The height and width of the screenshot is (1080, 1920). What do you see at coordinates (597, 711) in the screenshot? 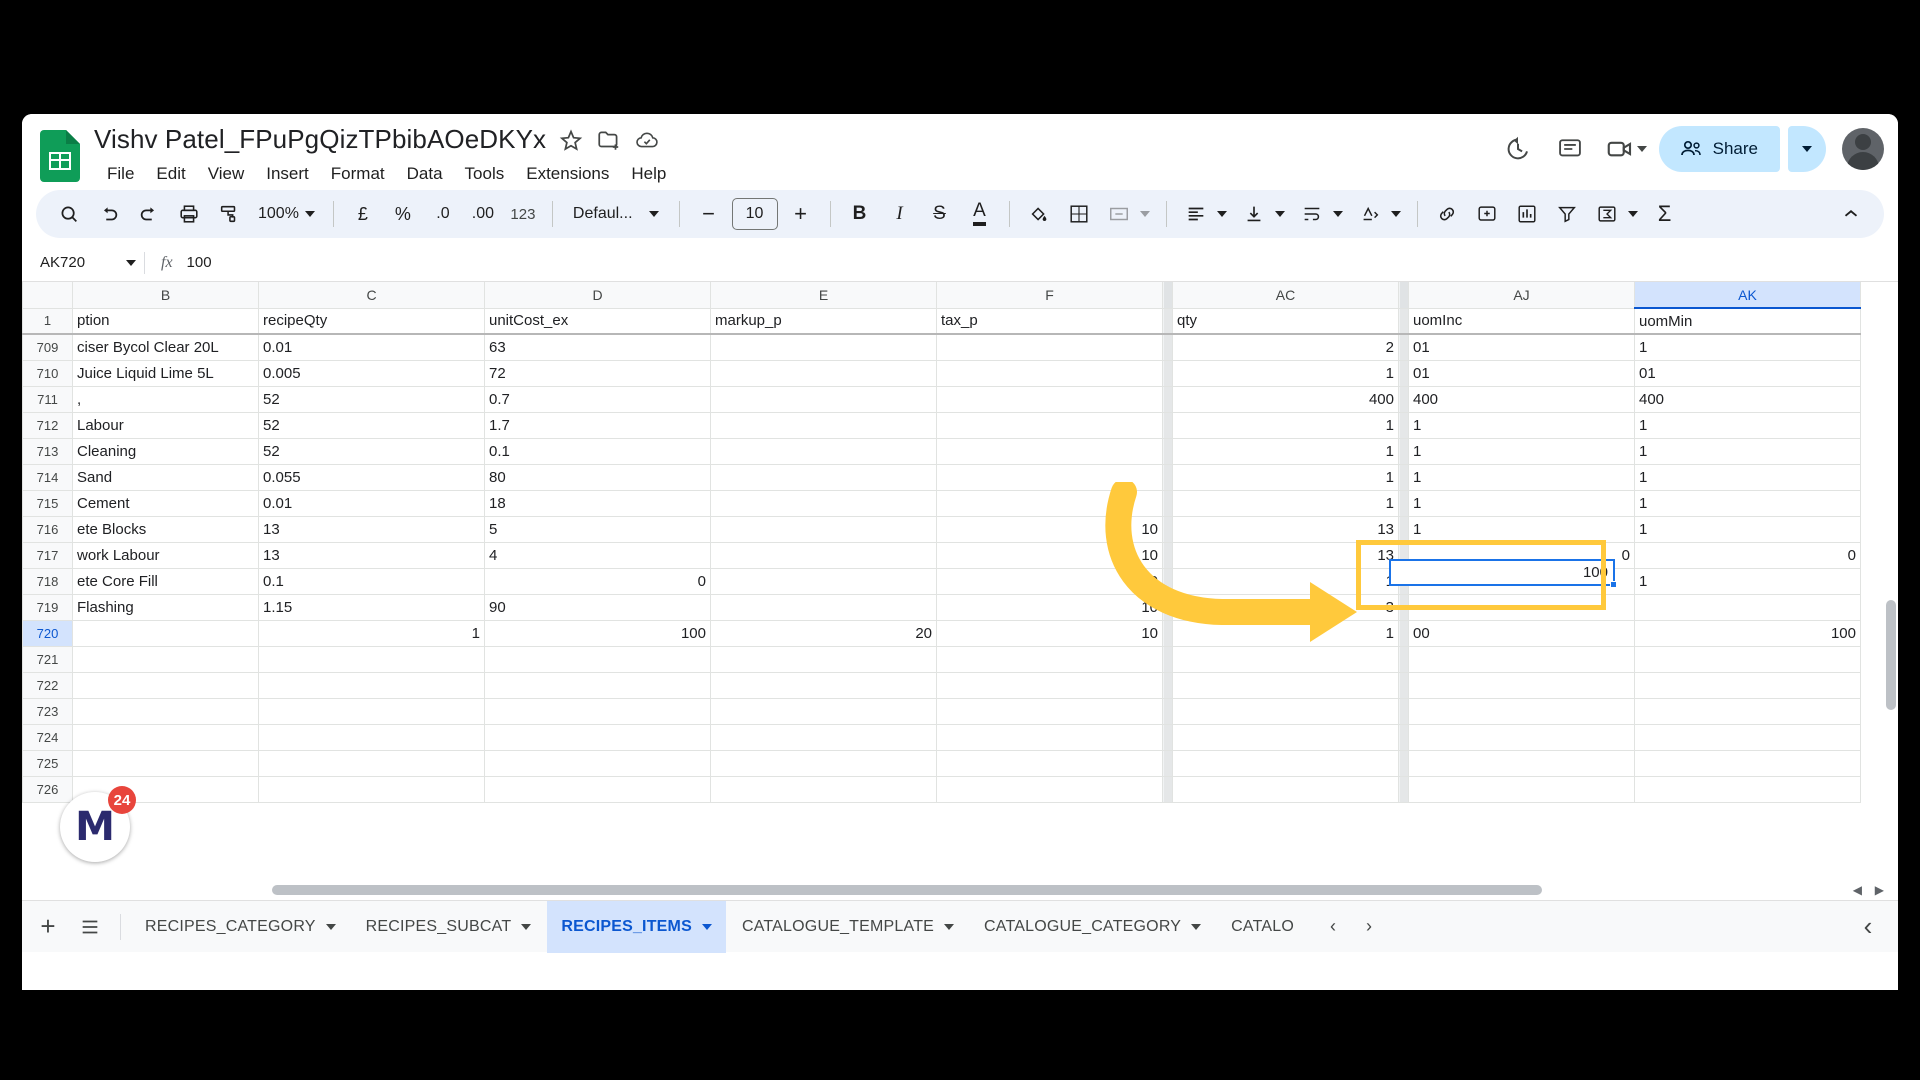
I see `cell-D723` at bounding box center [597, 711].